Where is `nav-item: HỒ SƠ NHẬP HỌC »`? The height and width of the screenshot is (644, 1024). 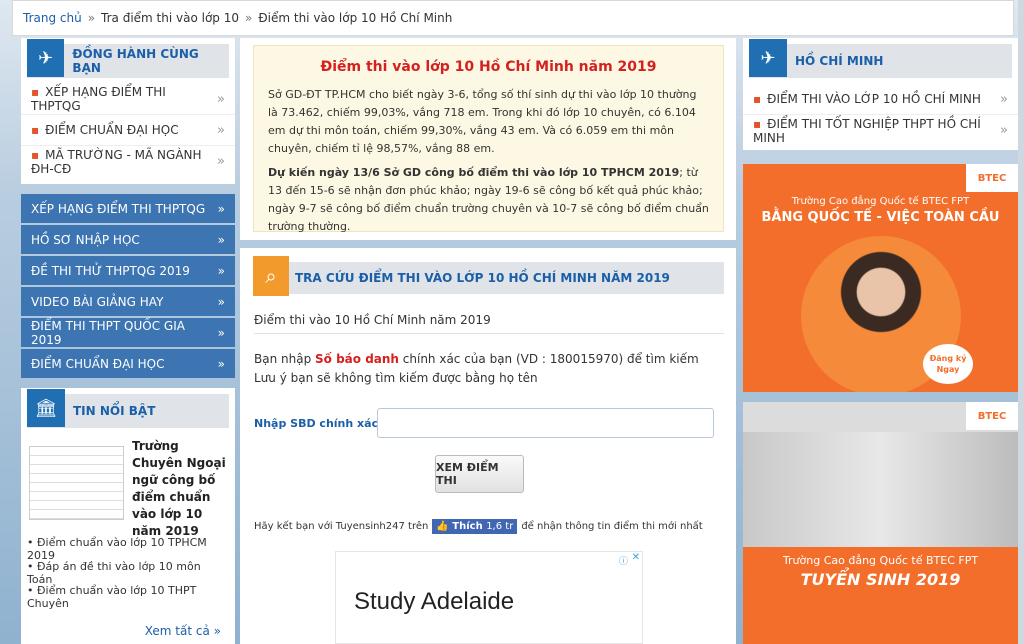
nav-item: HỒ SƠ NHẬP HỌC » is located at coordinates (128, 239).